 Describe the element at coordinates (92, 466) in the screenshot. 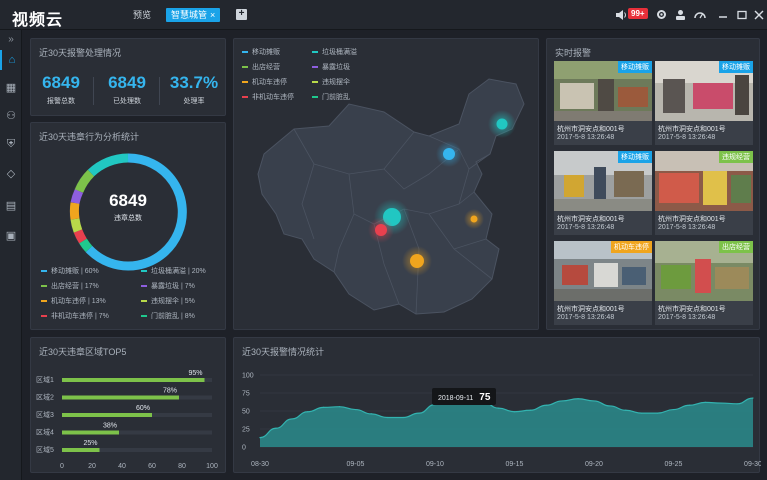

I see `x-tick-label: 20` at that location.